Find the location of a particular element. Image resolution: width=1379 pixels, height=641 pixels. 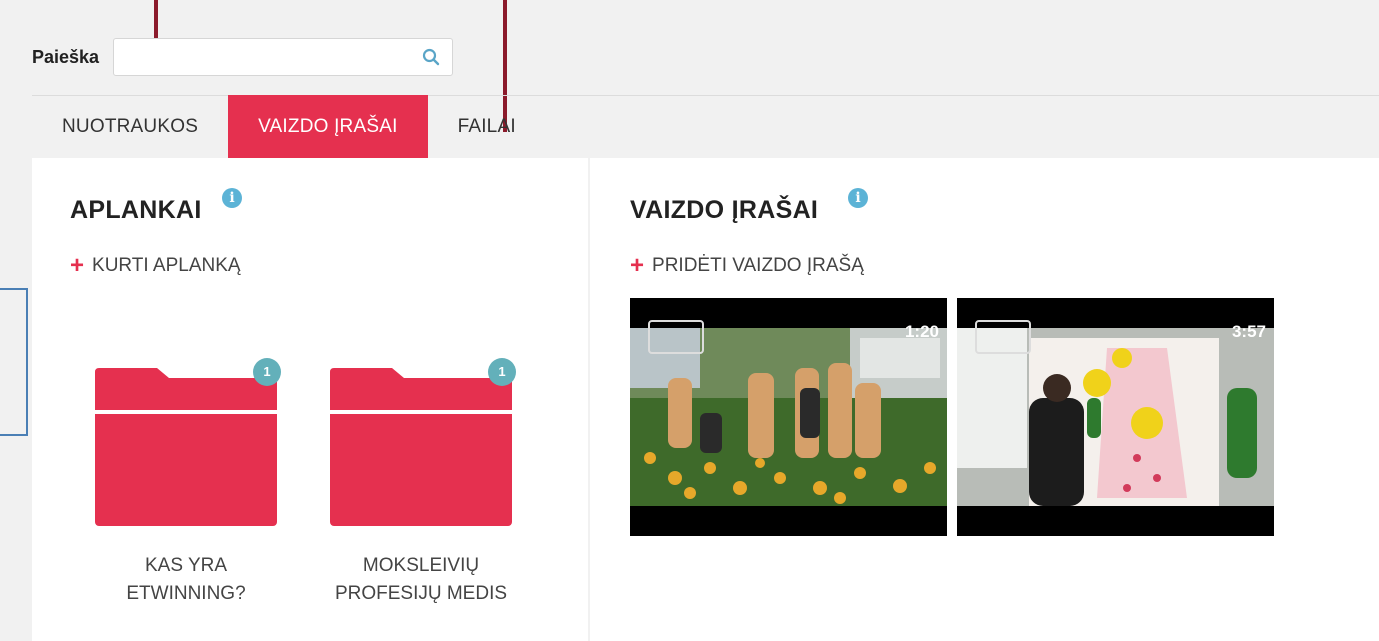

create-folder-label: KURTI APLANKĄ is located at coordinates (166, 265).